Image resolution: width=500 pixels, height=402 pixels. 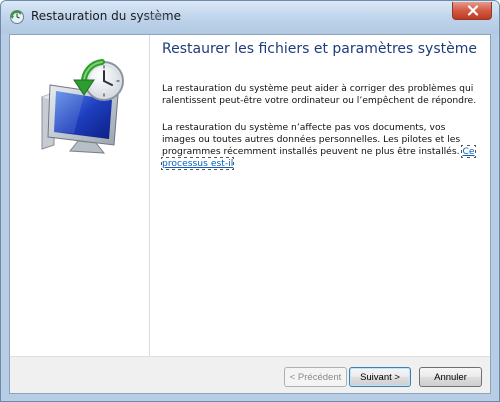 What do you see at coordinates (17, 17) in the screenshot?
I see `system-restore-icon` at bounding box center [17, 17].